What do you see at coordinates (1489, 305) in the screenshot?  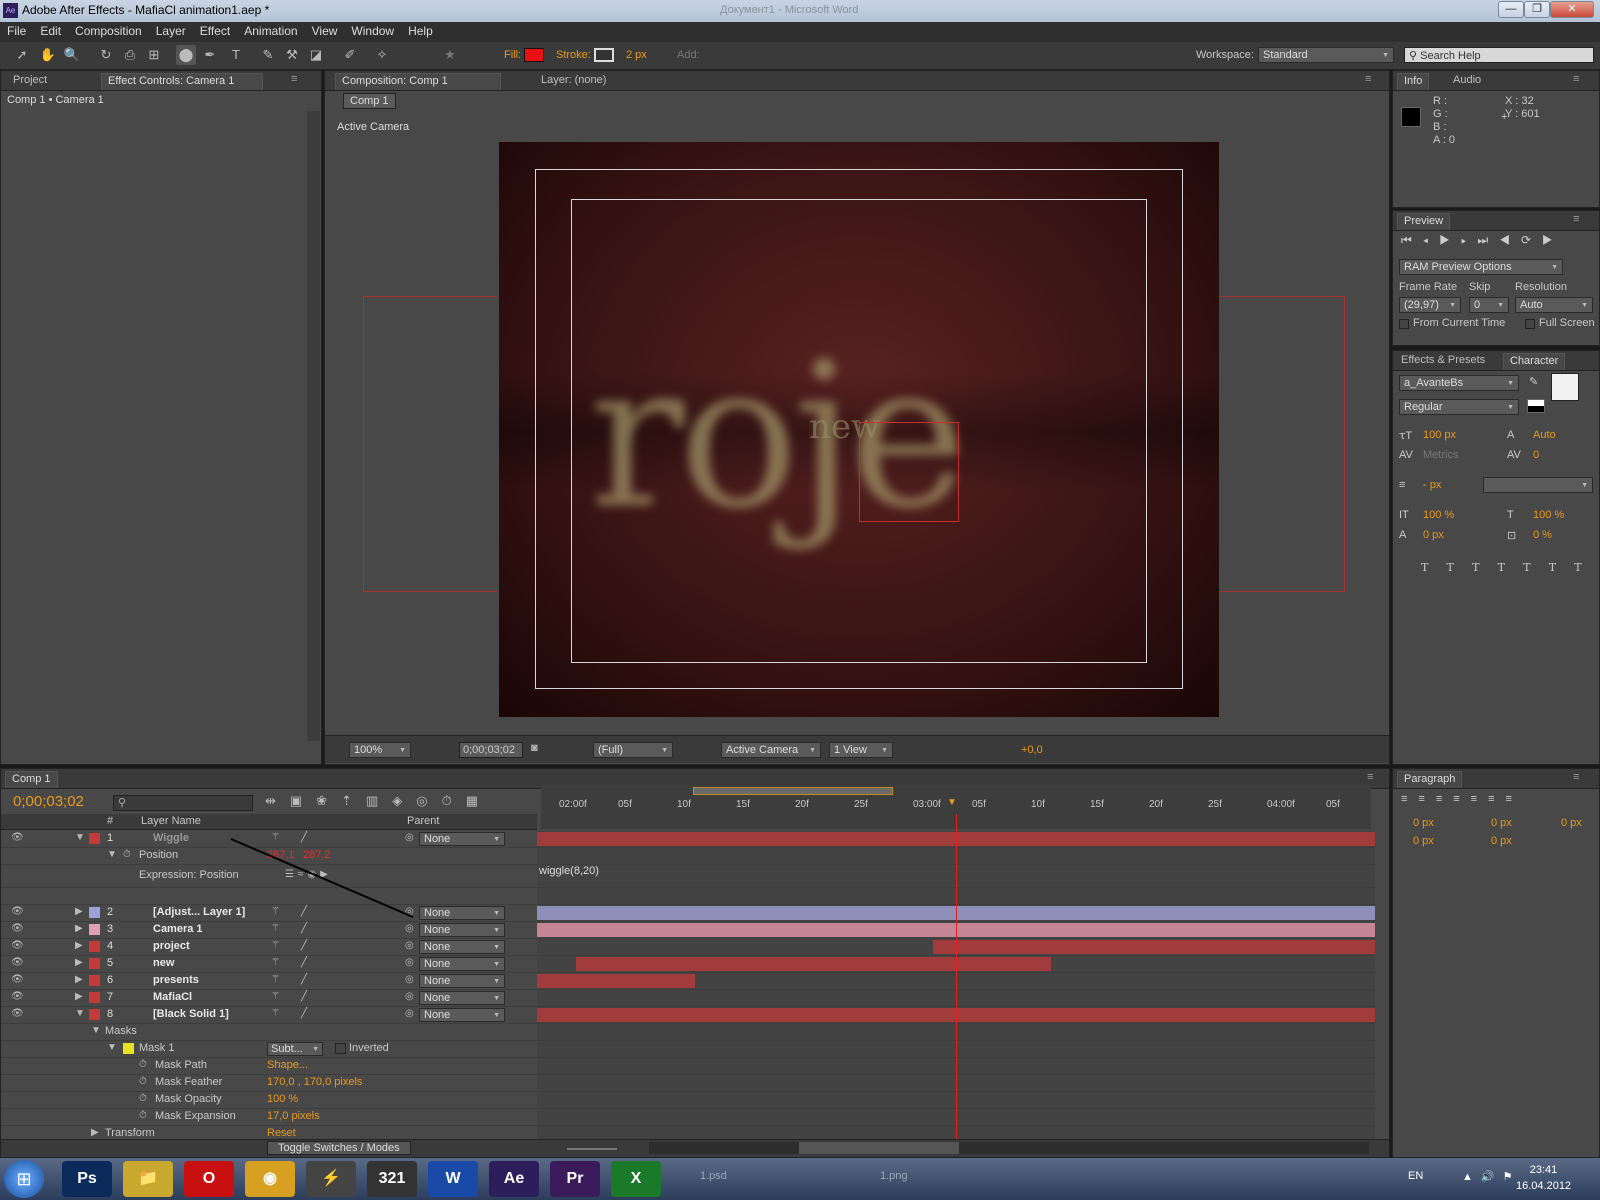 I see `skip-dropdown: 0` at bounding box center [1489, 305].